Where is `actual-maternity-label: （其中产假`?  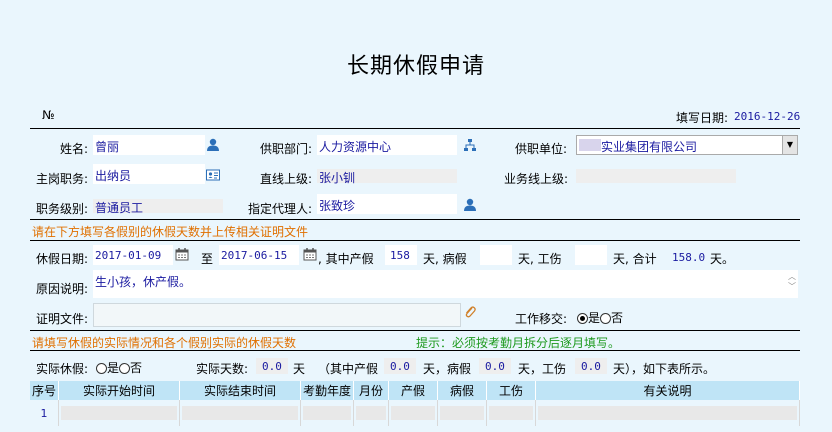
actual-maternity-label: （其中产假 is located at coordinates (348, 369).